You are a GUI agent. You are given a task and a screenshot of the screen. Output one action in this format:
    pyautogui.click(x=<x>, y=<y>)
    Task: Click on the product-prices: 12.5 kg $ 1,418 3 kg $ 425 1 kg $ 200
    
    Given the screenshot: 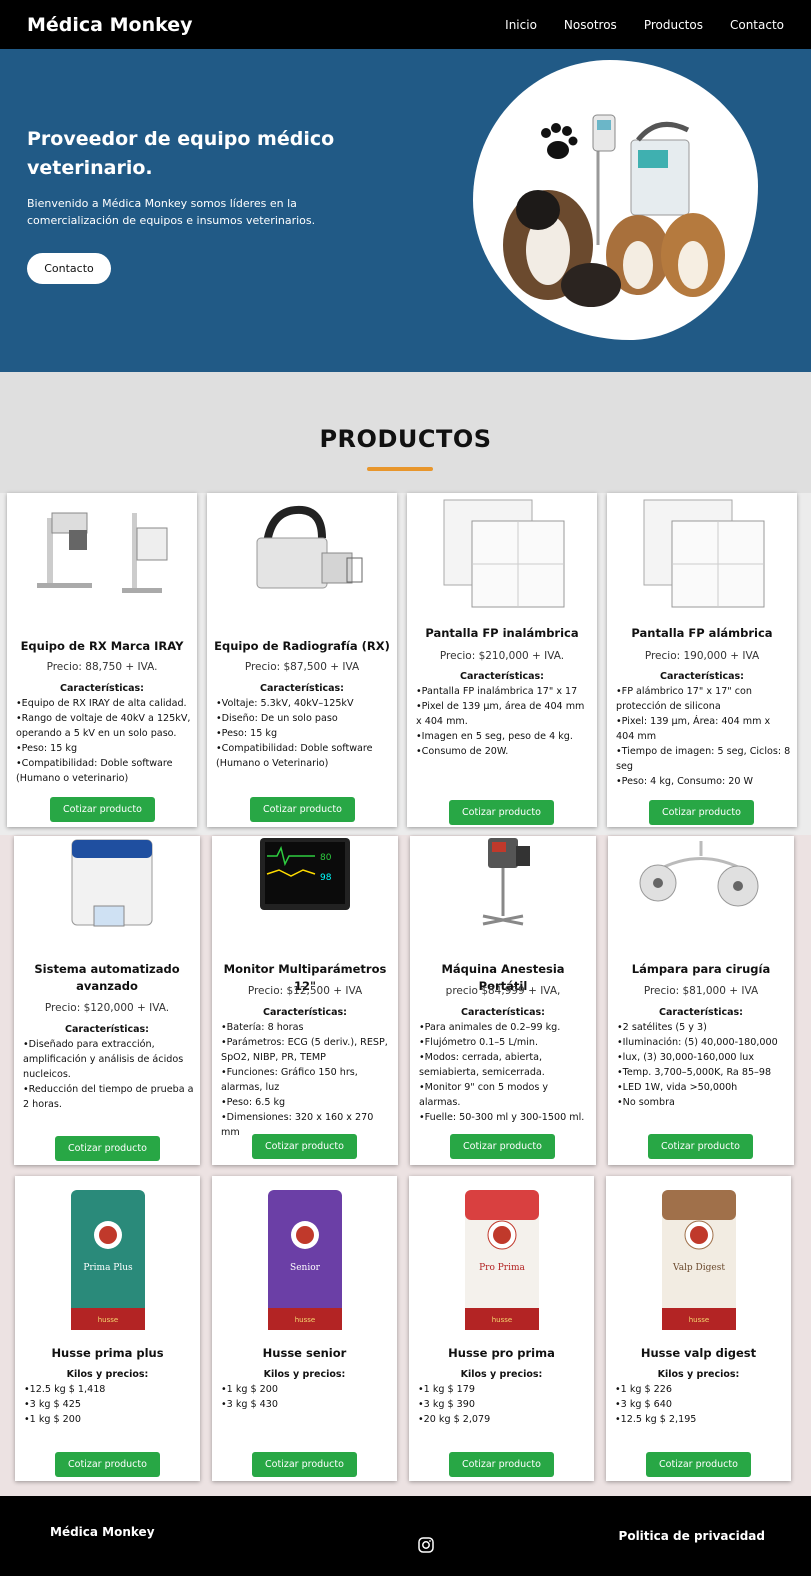 What is the action you would take?
    pyautogui.click(x=109, y=1404)
    